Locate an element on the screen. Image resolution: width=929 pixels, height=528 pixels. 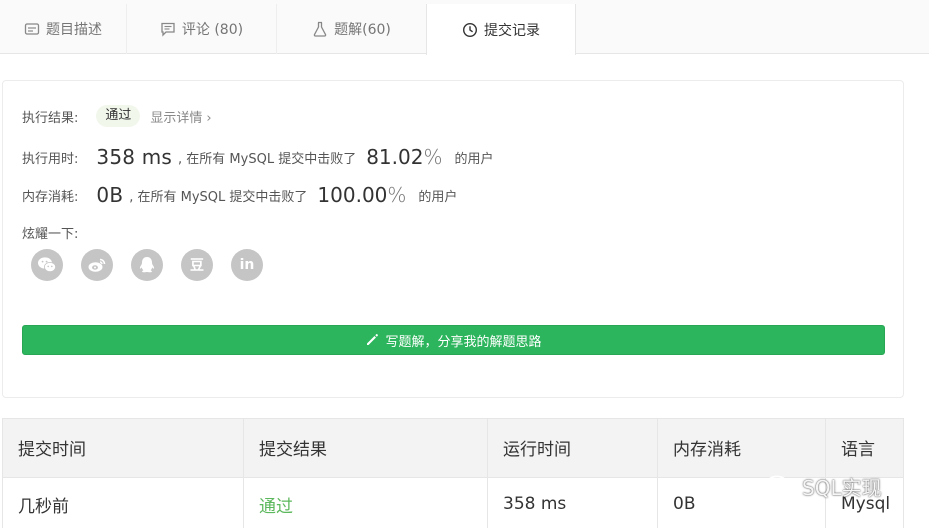
tab-bar: 题目描述 评论 (80) 题解(60) 提交记录 is located at coordinates (464, 27).